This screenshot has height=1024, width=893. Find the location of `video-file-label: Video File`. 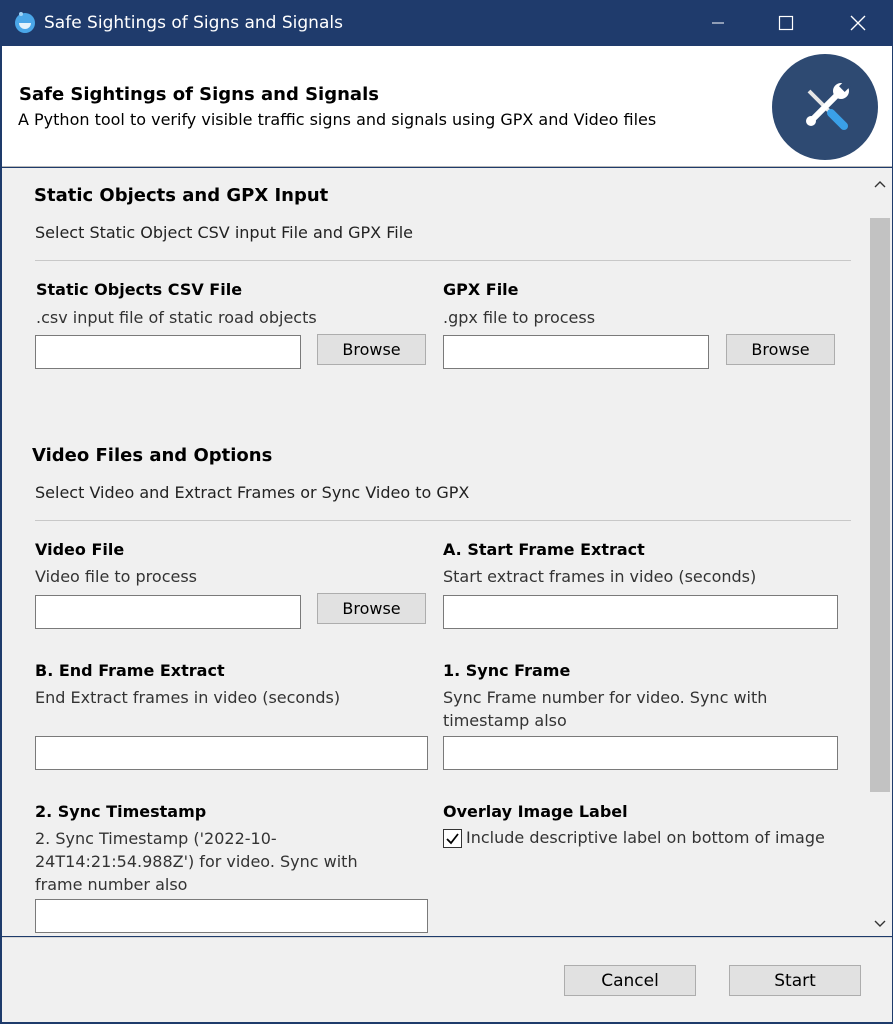

video-file-label: Video File is located at coordinates (80, 549).